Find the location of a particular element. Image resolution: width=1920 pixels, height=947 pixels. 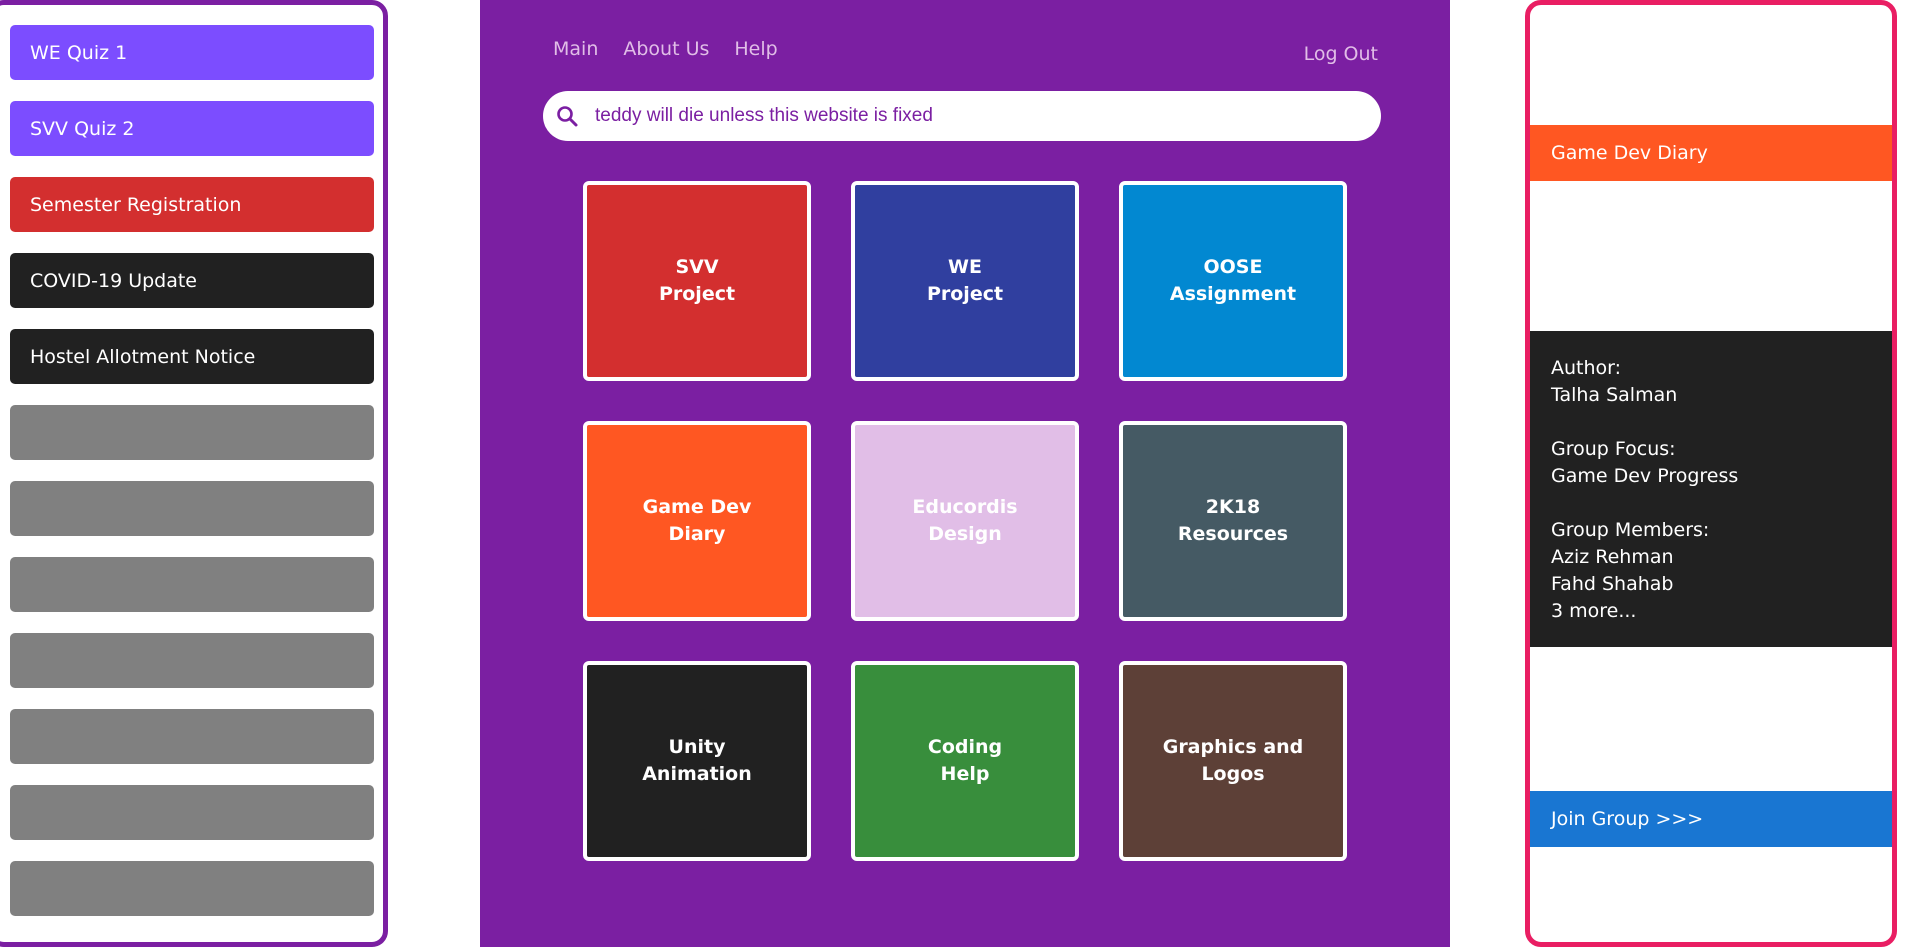

notice-item: Hostel Allotment Notice is located at coordinates (192, 356).